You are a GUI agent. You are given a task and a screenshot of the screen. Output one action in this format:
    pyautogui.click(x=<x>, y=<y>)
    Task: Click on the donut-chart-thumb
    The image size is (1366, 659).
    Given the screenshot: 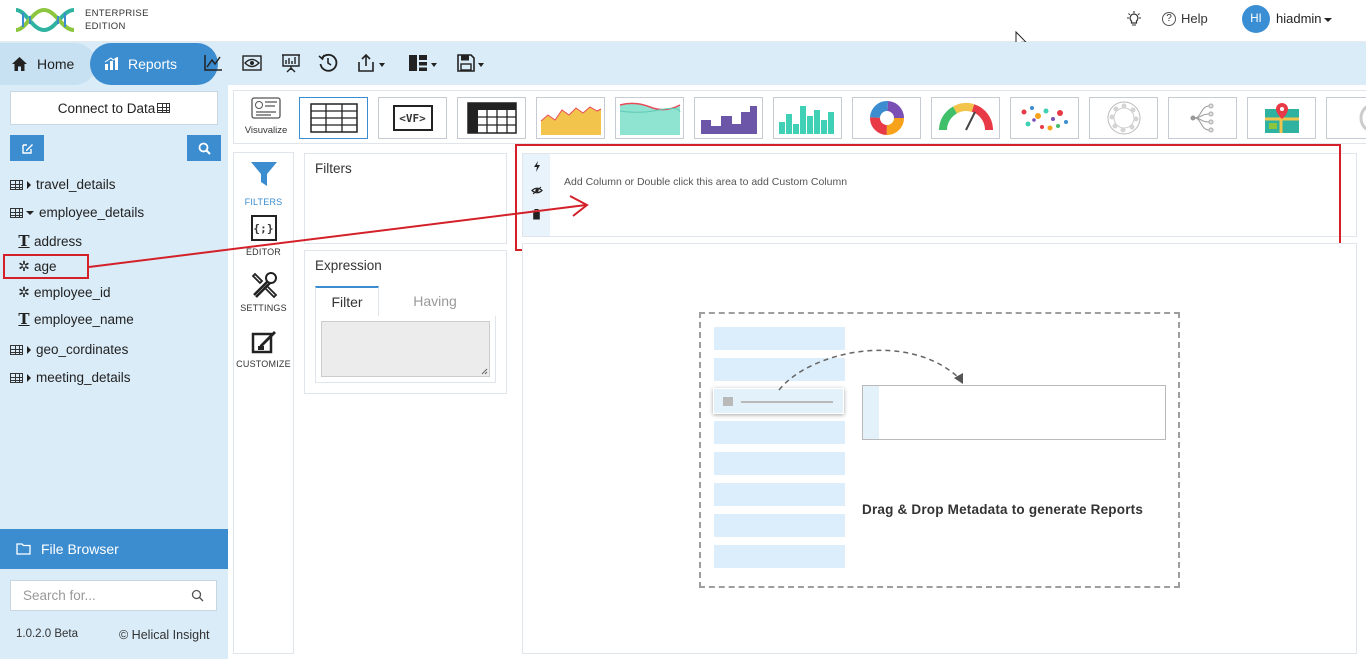 What is the action you would take?
    pyautogui.click(x=886, y=118)
    